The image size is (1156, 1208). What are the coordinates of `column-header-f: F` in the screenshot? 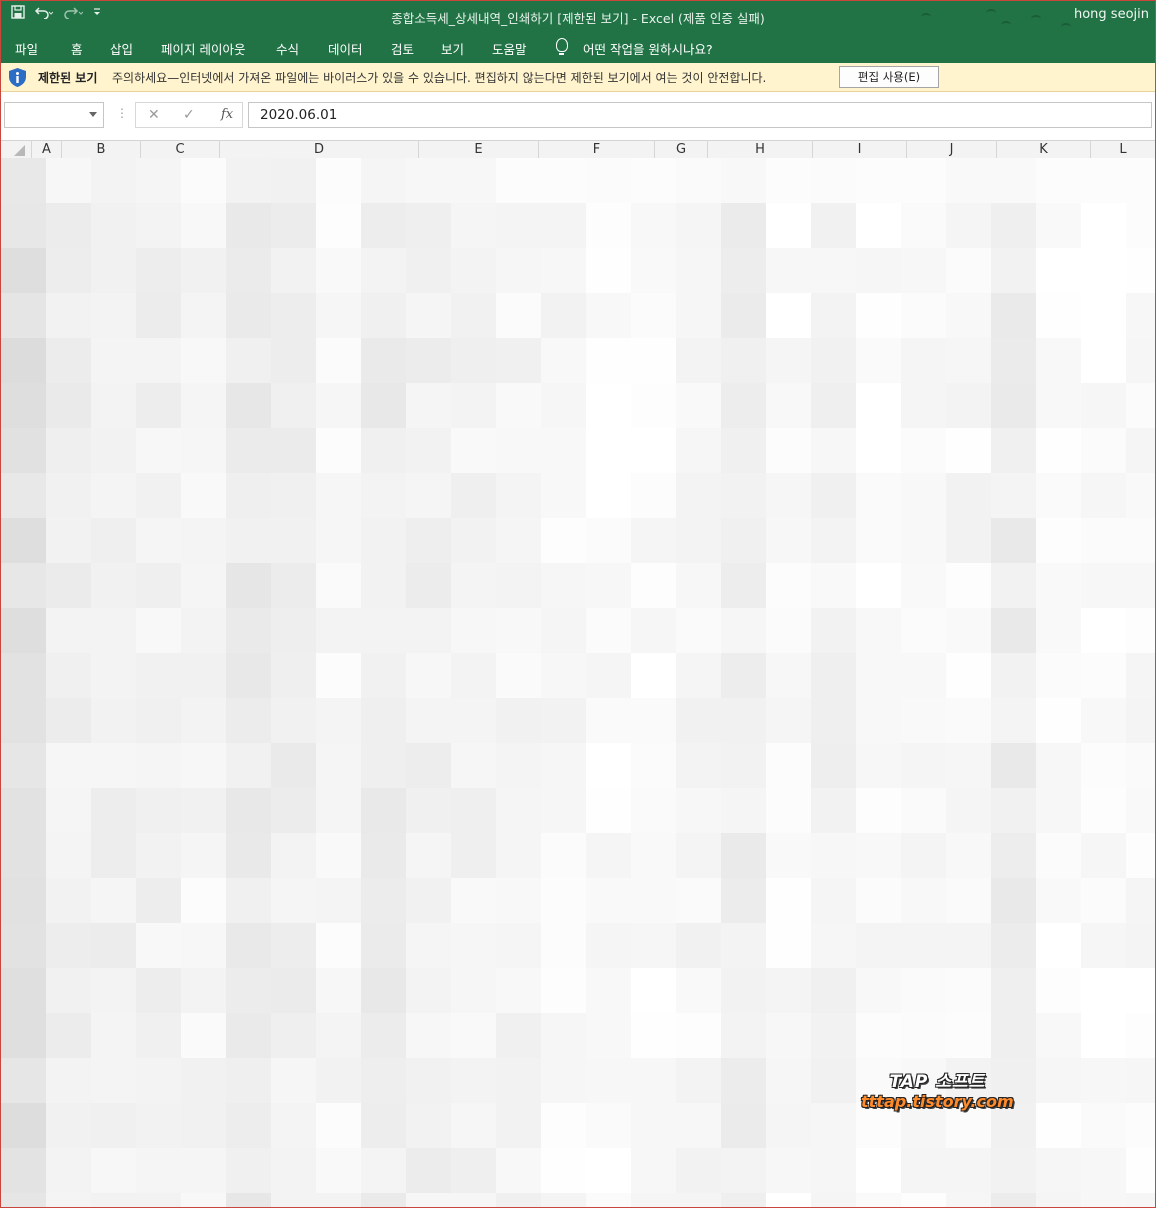 It's located at (596, 149).